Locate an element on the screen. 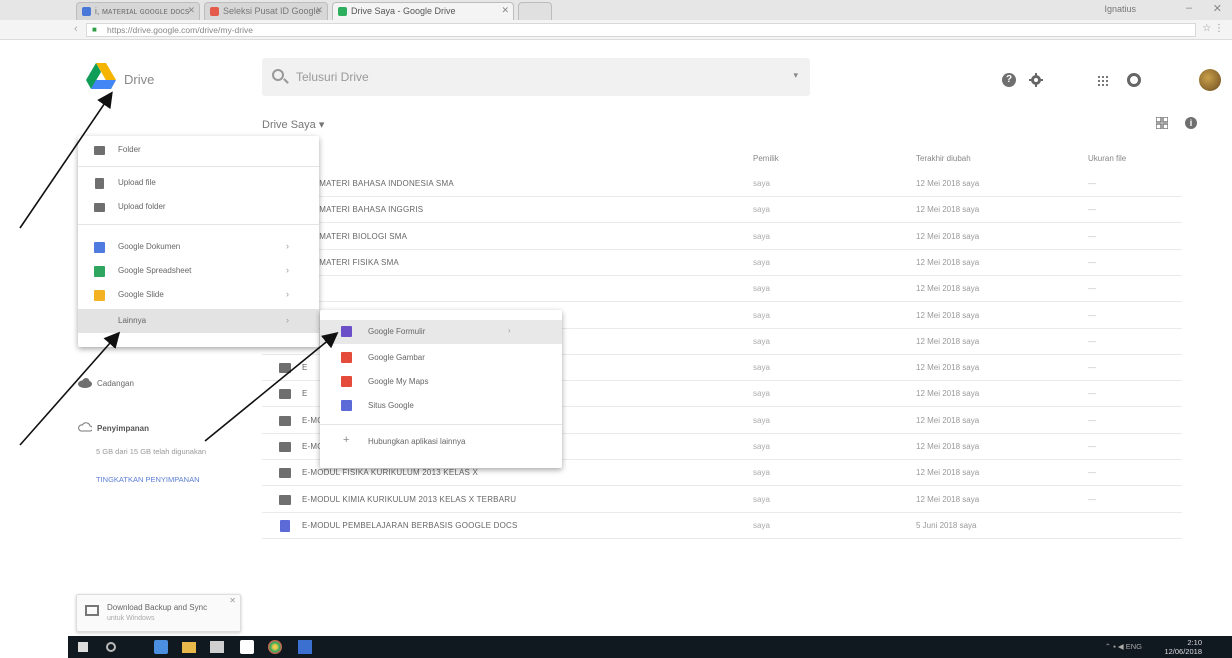 The height and width of the screenshot is (658, 1232). menu-item-label: Google Dokumen is located at coordinates (149, 246).